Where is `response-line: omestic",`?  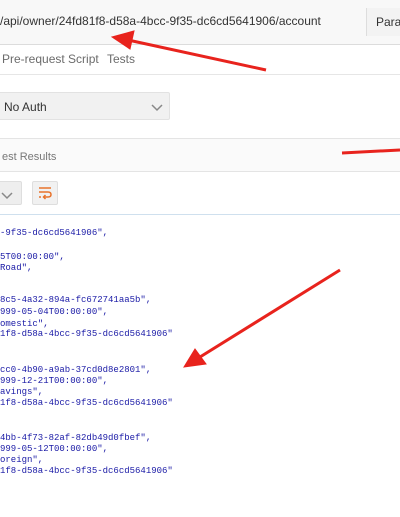 response-line: omestic", is located at coordinates (24, 324).